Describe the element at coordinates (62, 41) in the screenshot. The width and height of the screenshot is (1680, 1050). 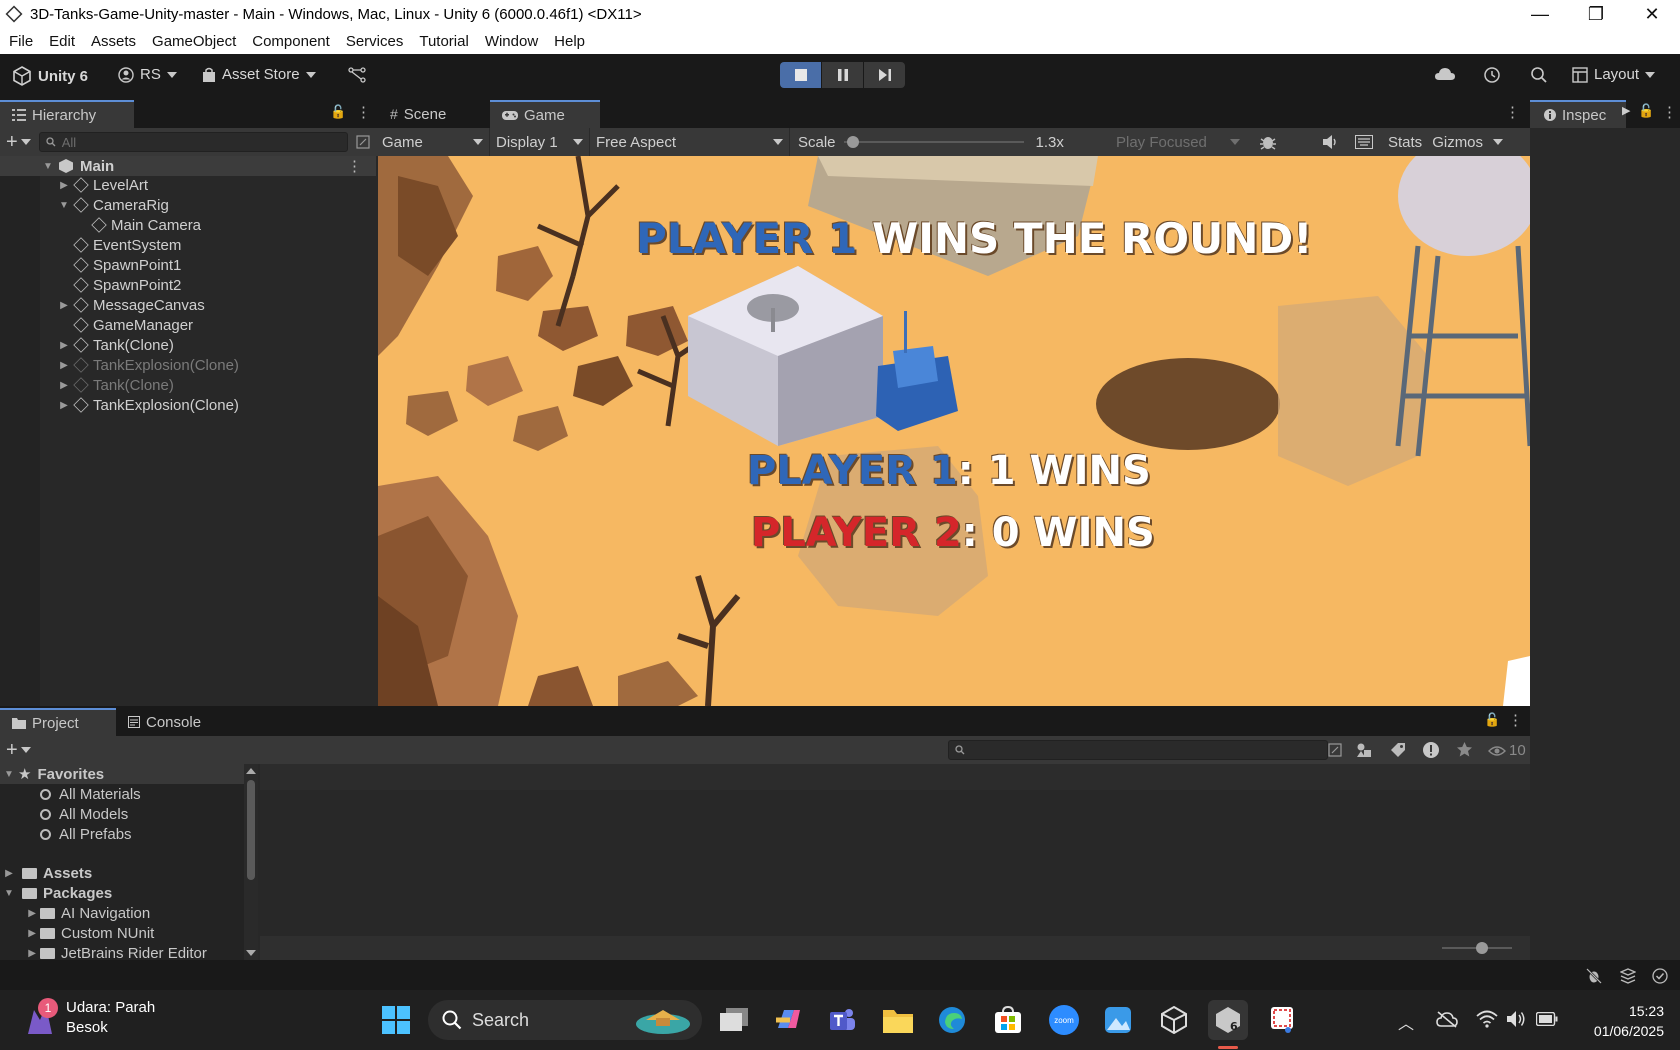
I see `menu-edit: Edit` at that location.